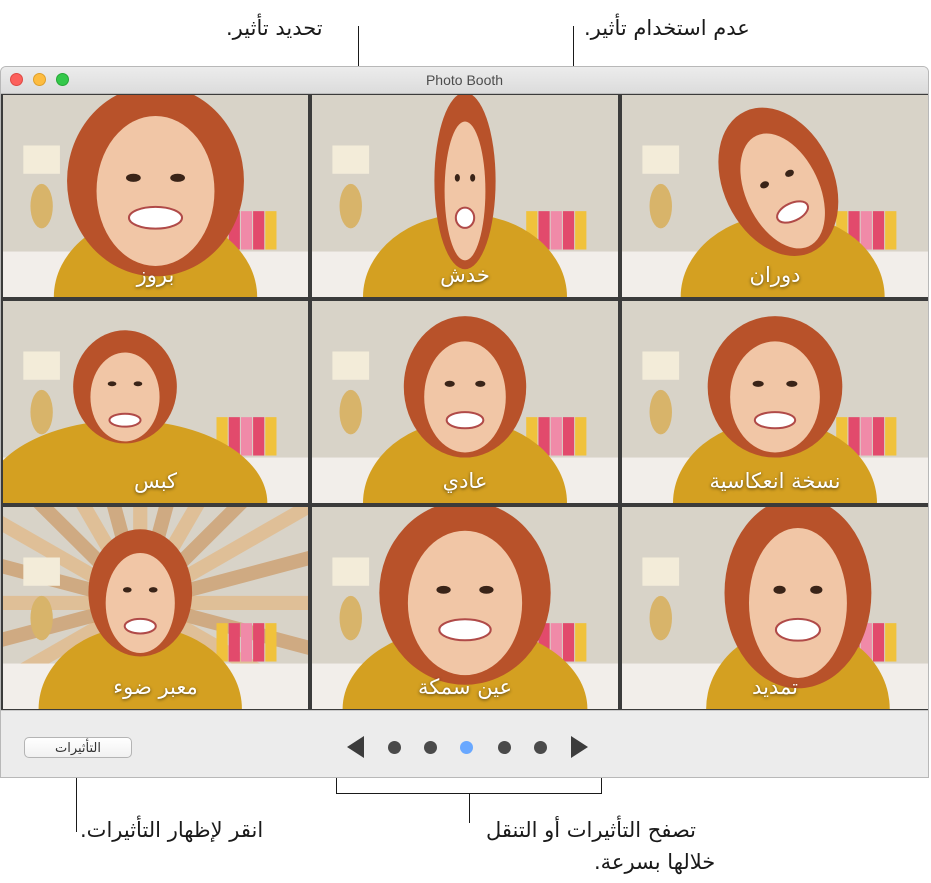 The height and width of the screenshot is (883, 931). I want to click on previous-page-arrow-icon, so click(355, 747).